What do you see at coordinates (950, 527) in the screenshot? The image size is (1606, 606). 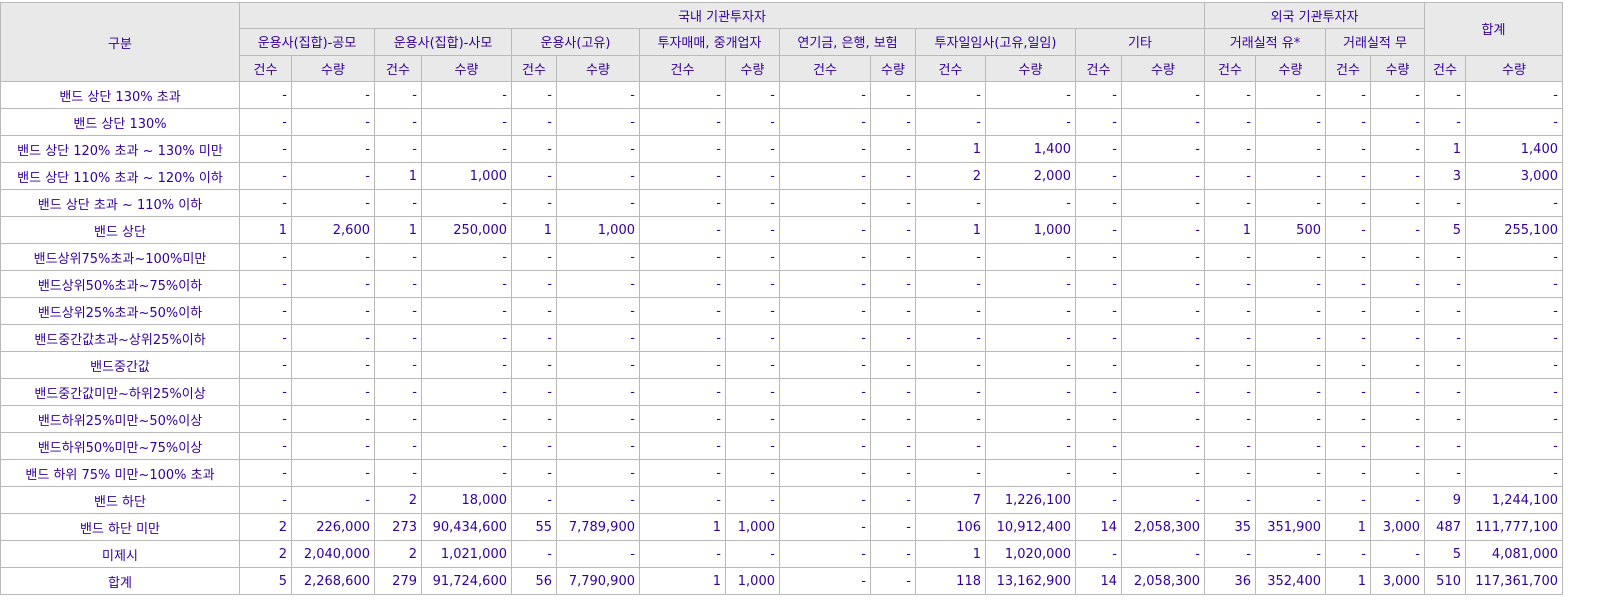 I see `count-cell: 106` at bounding box center [950, 527].